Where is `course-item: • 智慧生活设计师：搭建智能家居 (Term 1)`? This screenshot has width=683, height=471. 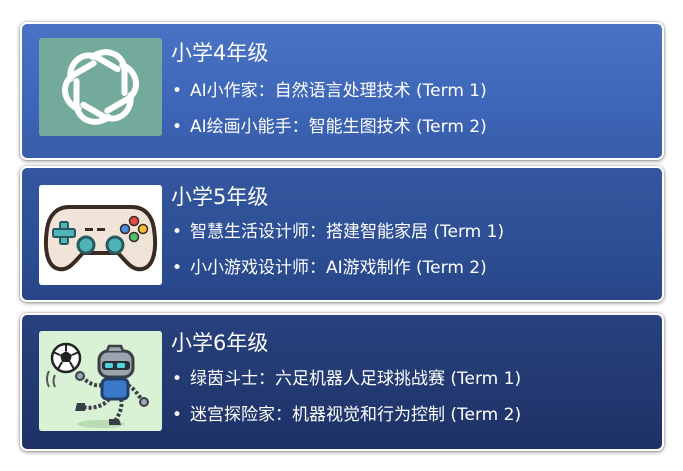
course-item: • 智慧生活设计师：搭建智能家居 (Term 1) is located at coordinates (338, 232).